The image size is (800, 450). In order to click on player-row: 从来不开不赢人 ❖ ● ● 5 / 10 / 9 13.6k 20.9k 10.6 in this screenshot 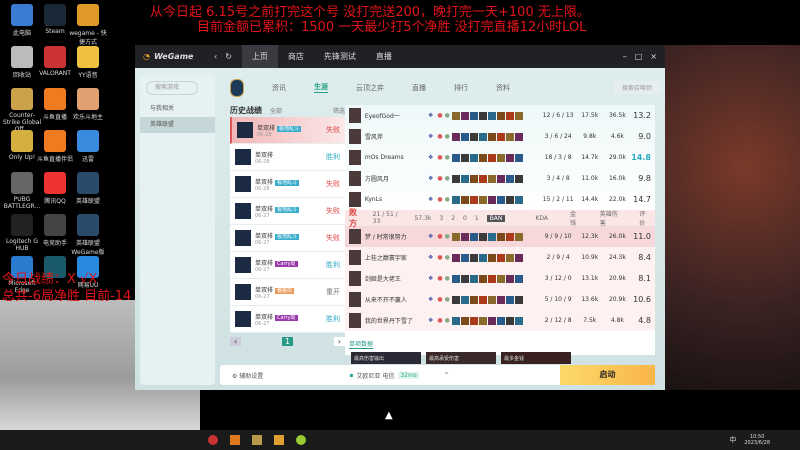, I will do `click(500, 299)`.